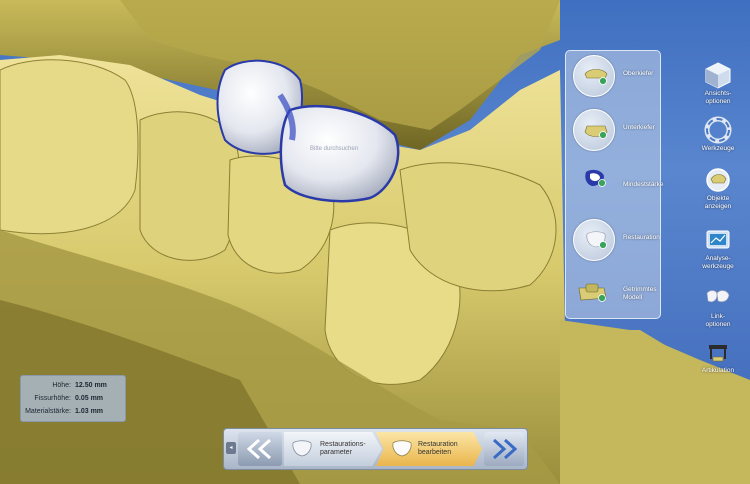 The width and height of the screenshot is (750, 484). Describe the element at coordinates (343, 444) in the screenshot. I see `step-label-line: Restaurations-` at that location.